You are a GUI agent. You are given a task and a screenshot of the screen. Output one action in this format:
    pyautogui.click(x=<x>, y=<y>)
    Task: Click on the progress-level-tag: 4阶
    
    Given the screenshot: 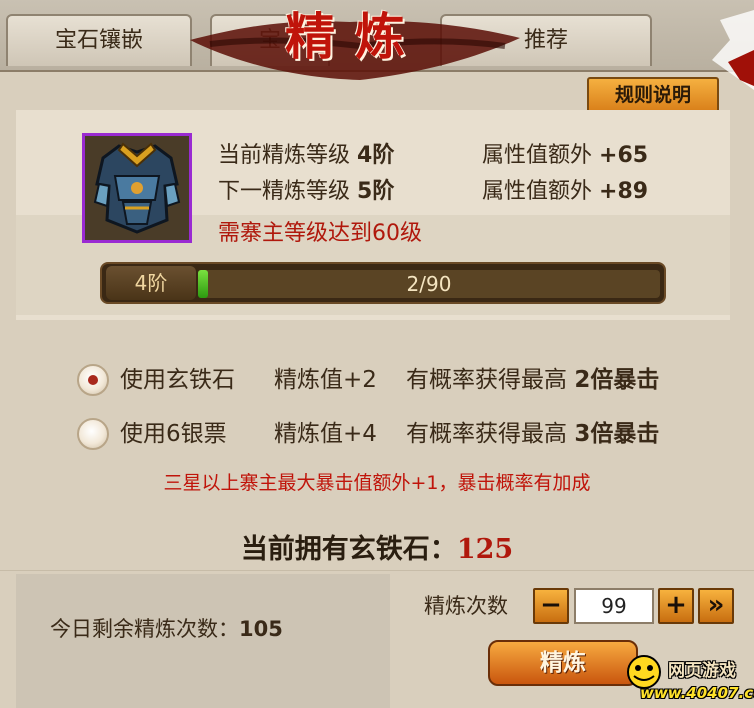 What is the action you would take?
    pyautogui.click(x=151, y=283)
    